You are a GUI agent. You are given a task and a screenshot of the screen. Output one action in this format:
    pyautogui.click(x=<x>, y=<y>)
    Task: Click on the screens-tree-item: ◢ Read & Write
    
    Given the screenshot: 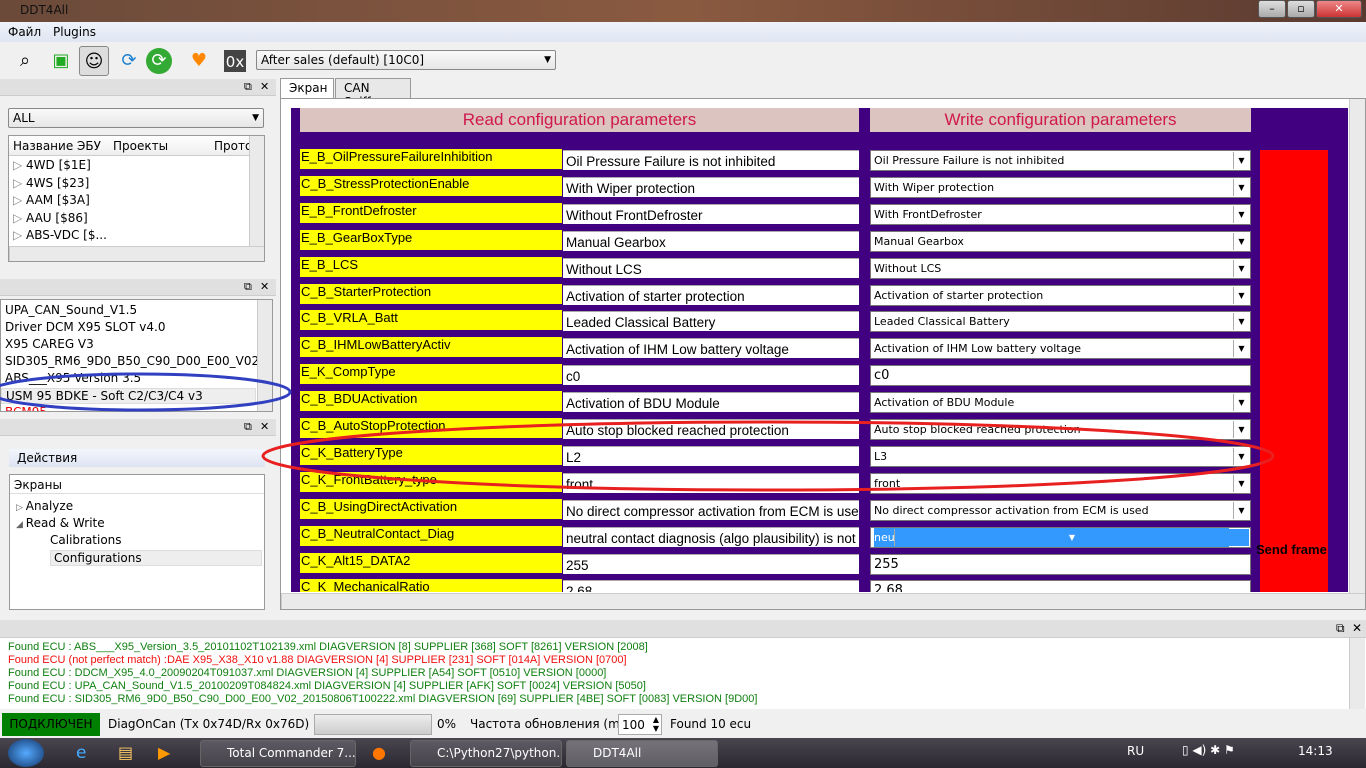 What is the action you would take?
    pyautogui.click(x=60, y=523)
    